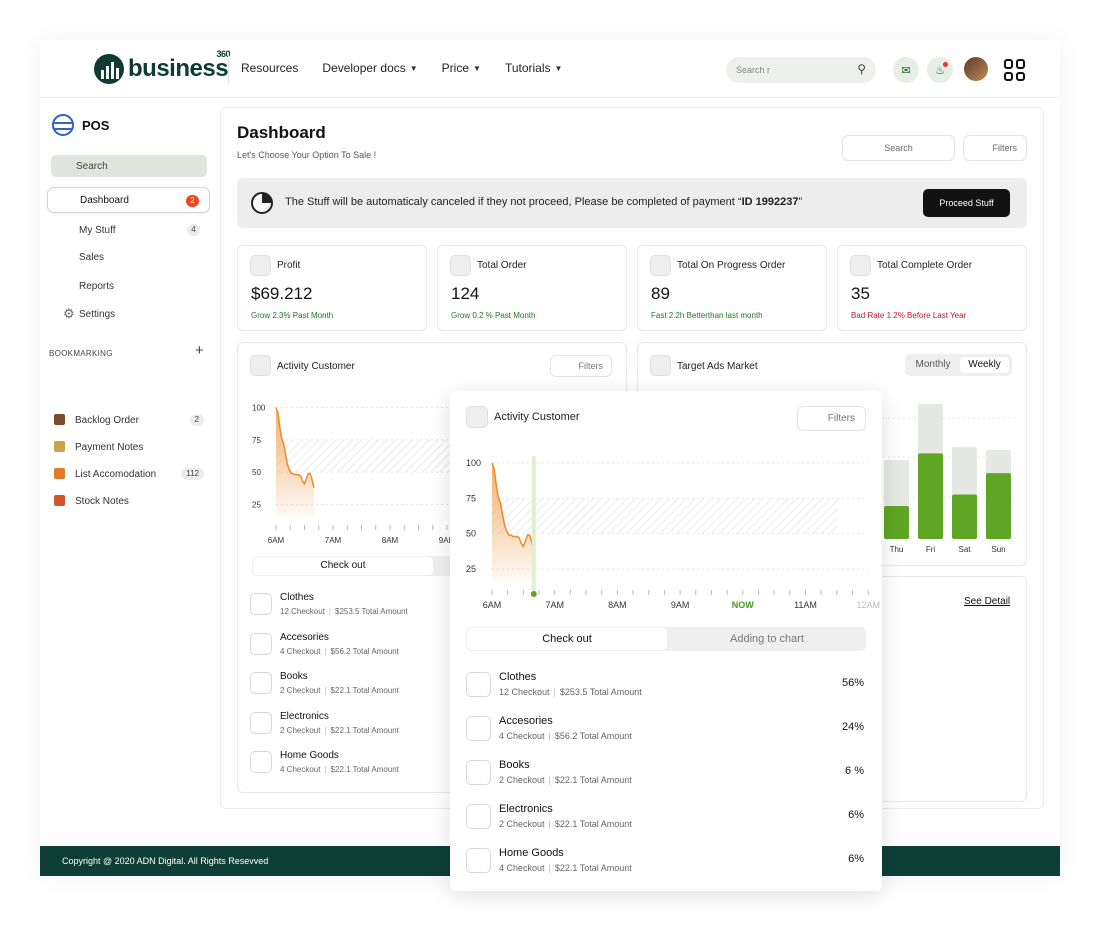  What do you see at coordinates (129, 420) in the screenshot?
I see `bookmark-backlog-order: Backlog Order 2` at bounding box center [129, 420].